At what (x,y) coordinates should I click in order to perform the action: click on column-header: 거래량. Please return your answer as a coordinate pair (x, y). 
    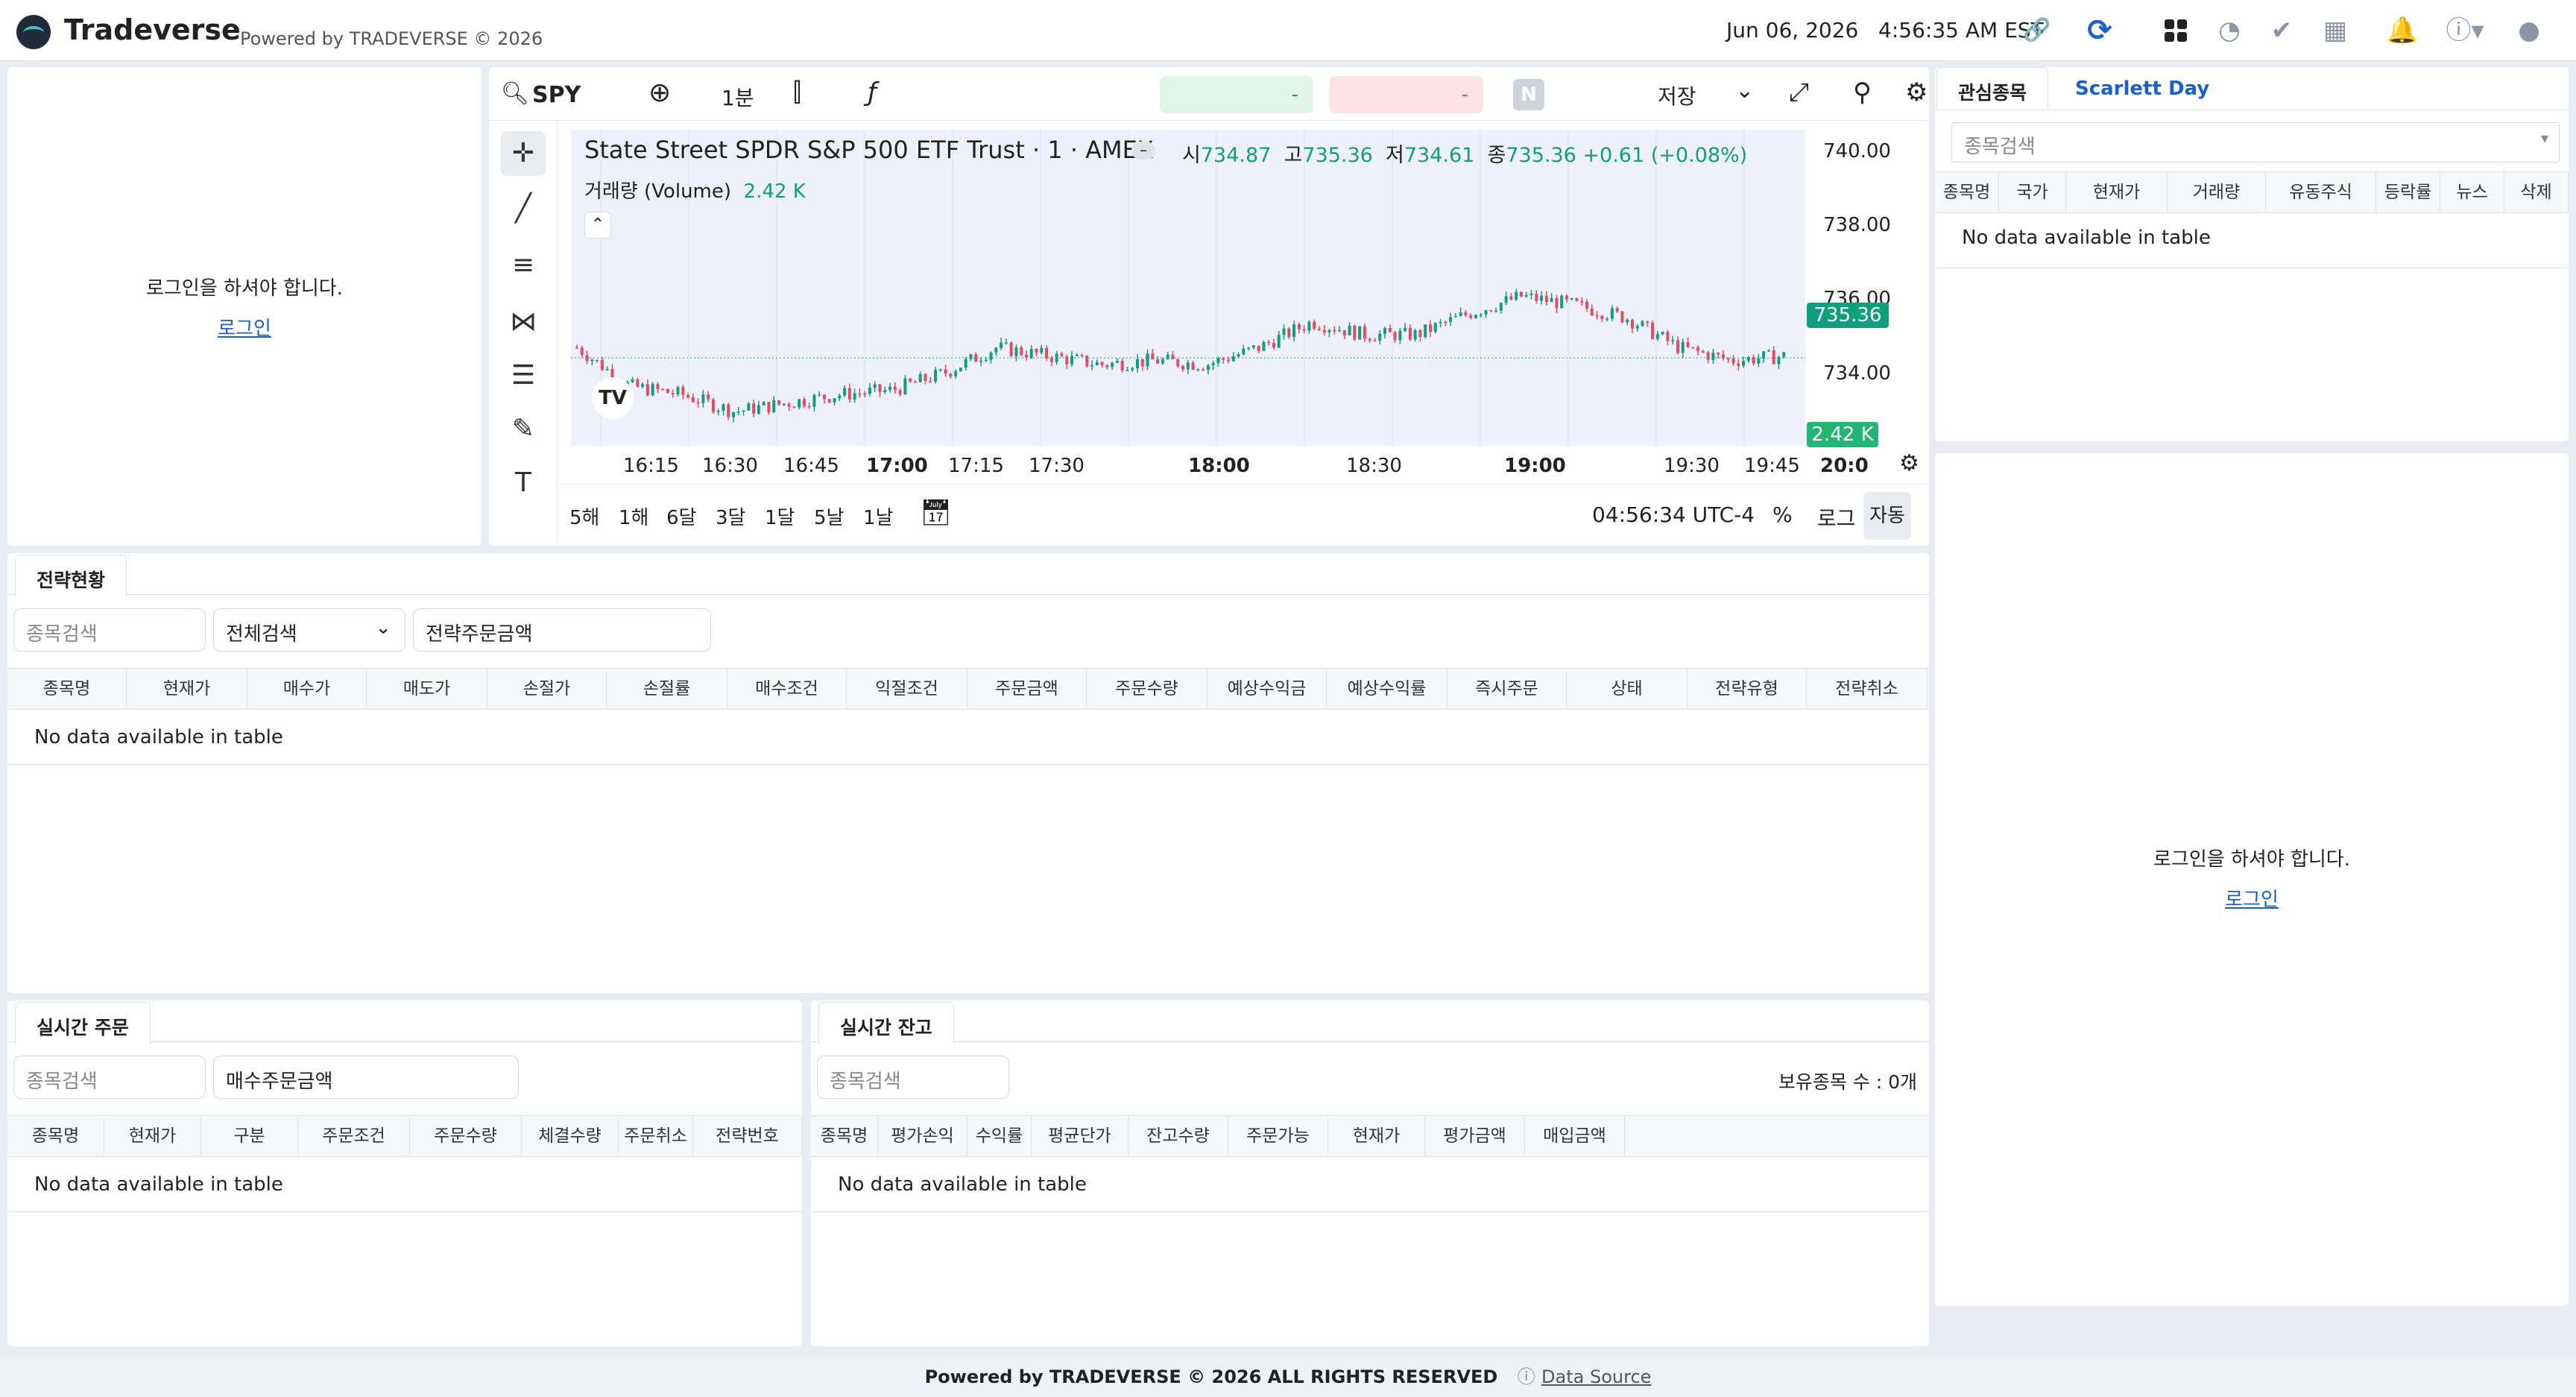
    Looking at the image, I should click on (2217, 192).